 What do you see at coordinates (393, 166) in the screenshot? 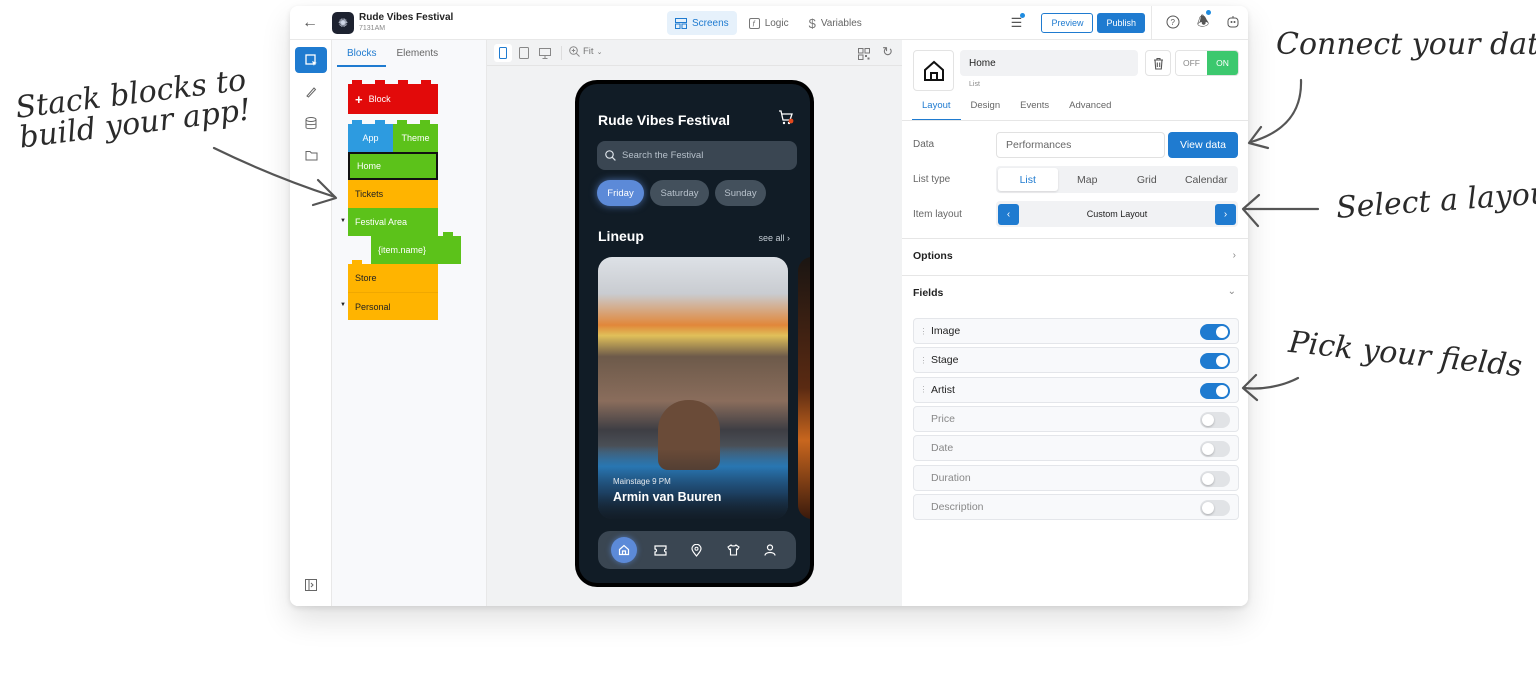
I see `block-home: Home` at bounding box center [393, 166].